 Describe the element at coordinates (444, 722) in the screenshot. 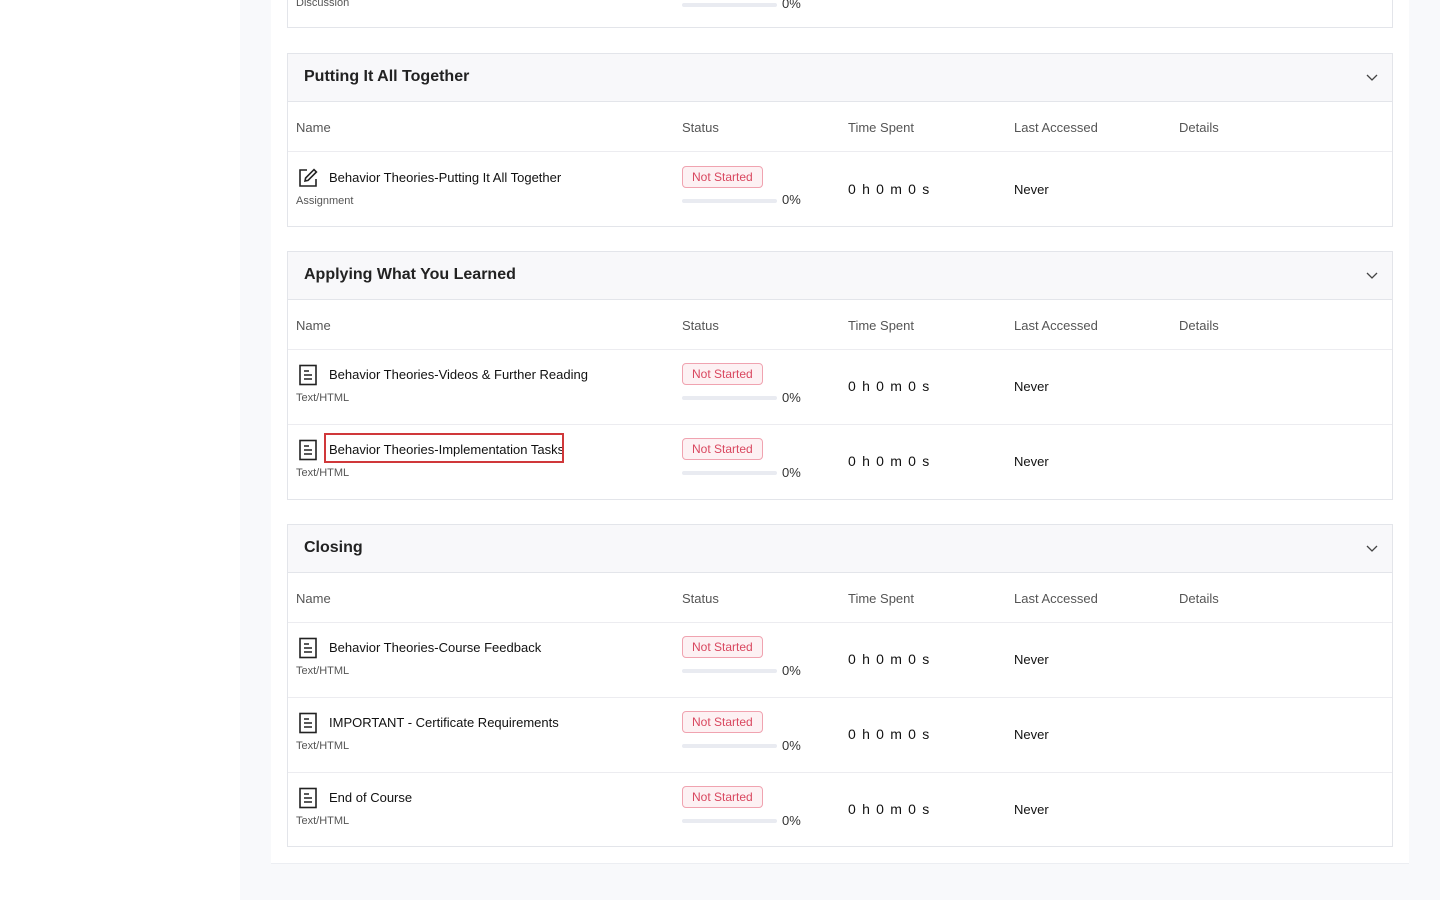

I see `item-name-link: IMPORTANT - Certificate Requirements` at that location.